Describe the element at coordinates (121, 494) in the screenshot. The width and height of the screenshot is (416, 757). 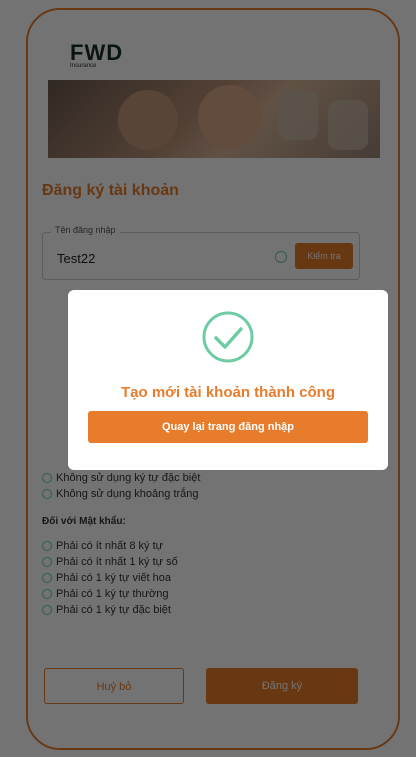
I see `rule-item: Không sử dụng khoảng trắng` at that location.